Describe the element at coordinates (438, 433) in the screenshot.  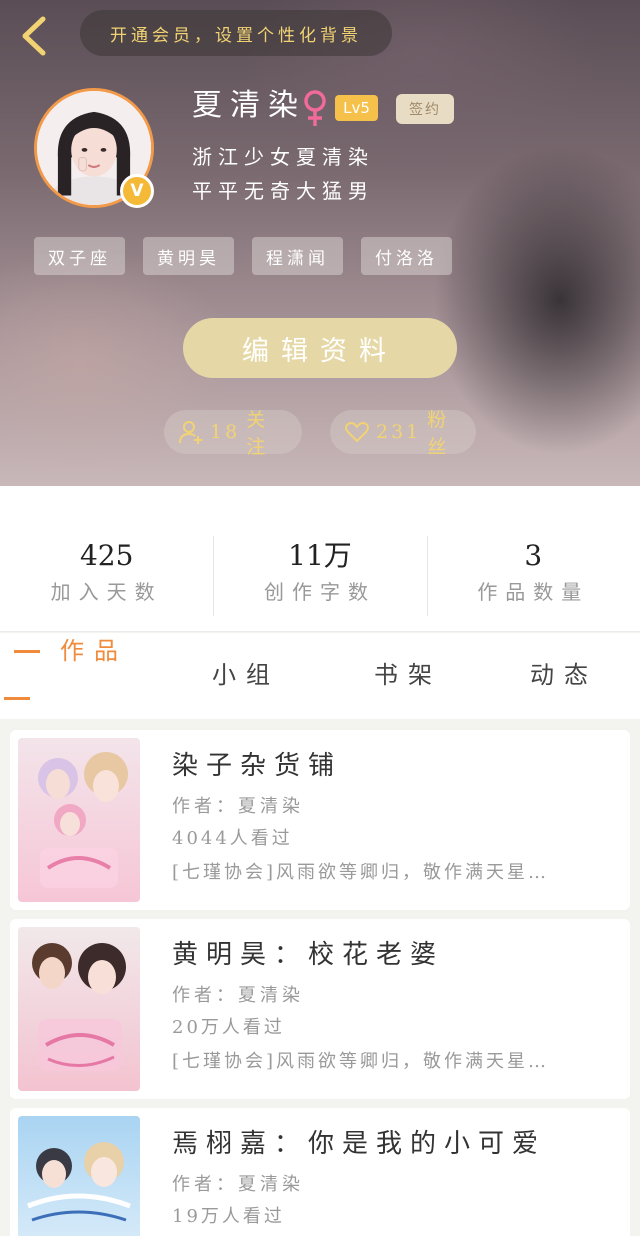
I see `fans-label: 粉丝` at that location.